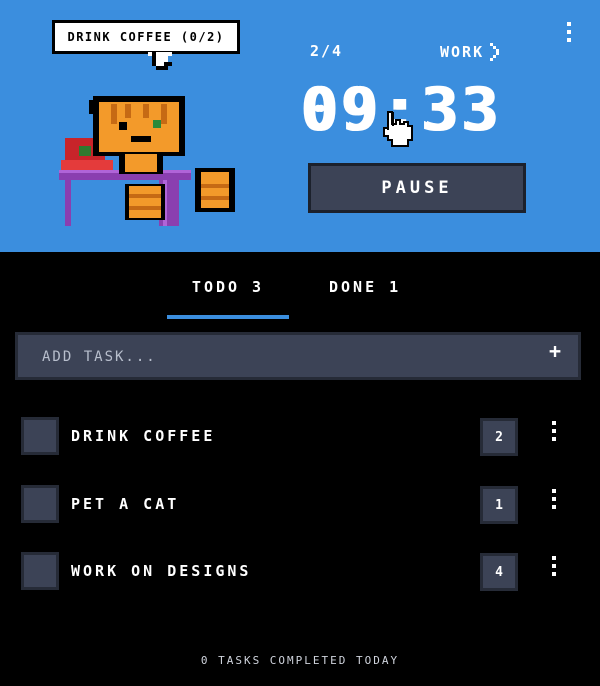 Image resolution: width=600 pixels, height=686 pixels. I want to click on pomodoro-count-badge: 1, so click(499, 505).